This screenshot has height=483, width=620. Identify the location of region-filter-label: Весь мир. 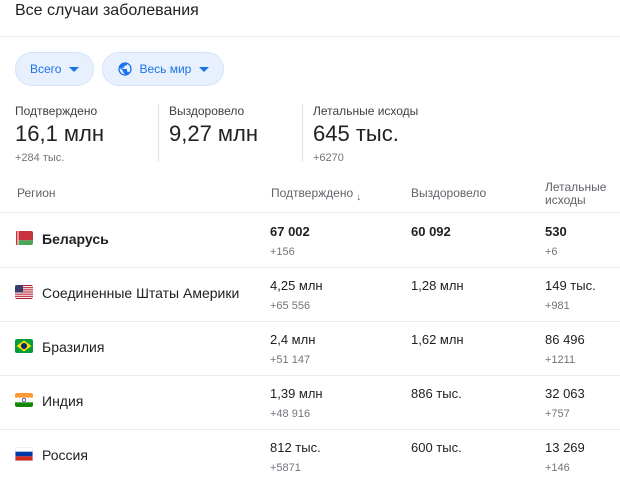
(165, 69).